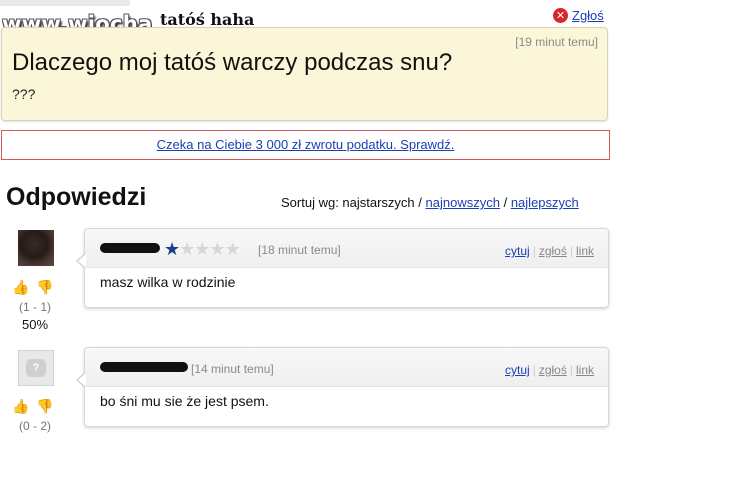 Image resolution: width=750 pixels, height=487 pixels. I want to click on report-link-top: ✕ Zgłoś, so click(578, 15).